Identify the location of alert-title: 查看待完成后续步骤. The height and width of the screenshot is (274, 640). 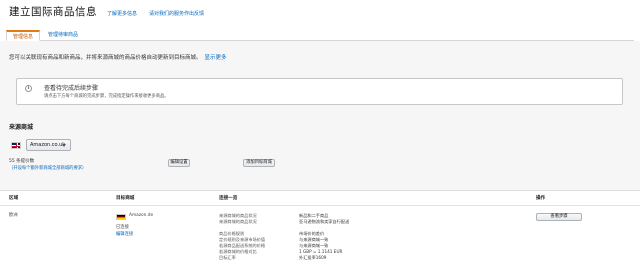
(71, 88).